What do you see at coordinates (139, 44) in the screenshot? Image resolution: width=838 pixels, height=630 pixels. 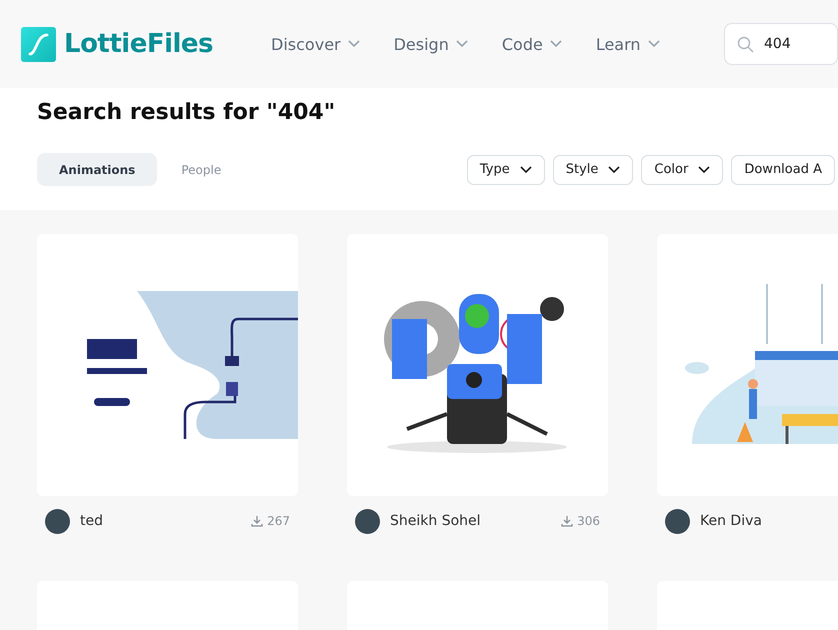 I see `logo-text: LottieFiles` at bounding box center [139, 44].